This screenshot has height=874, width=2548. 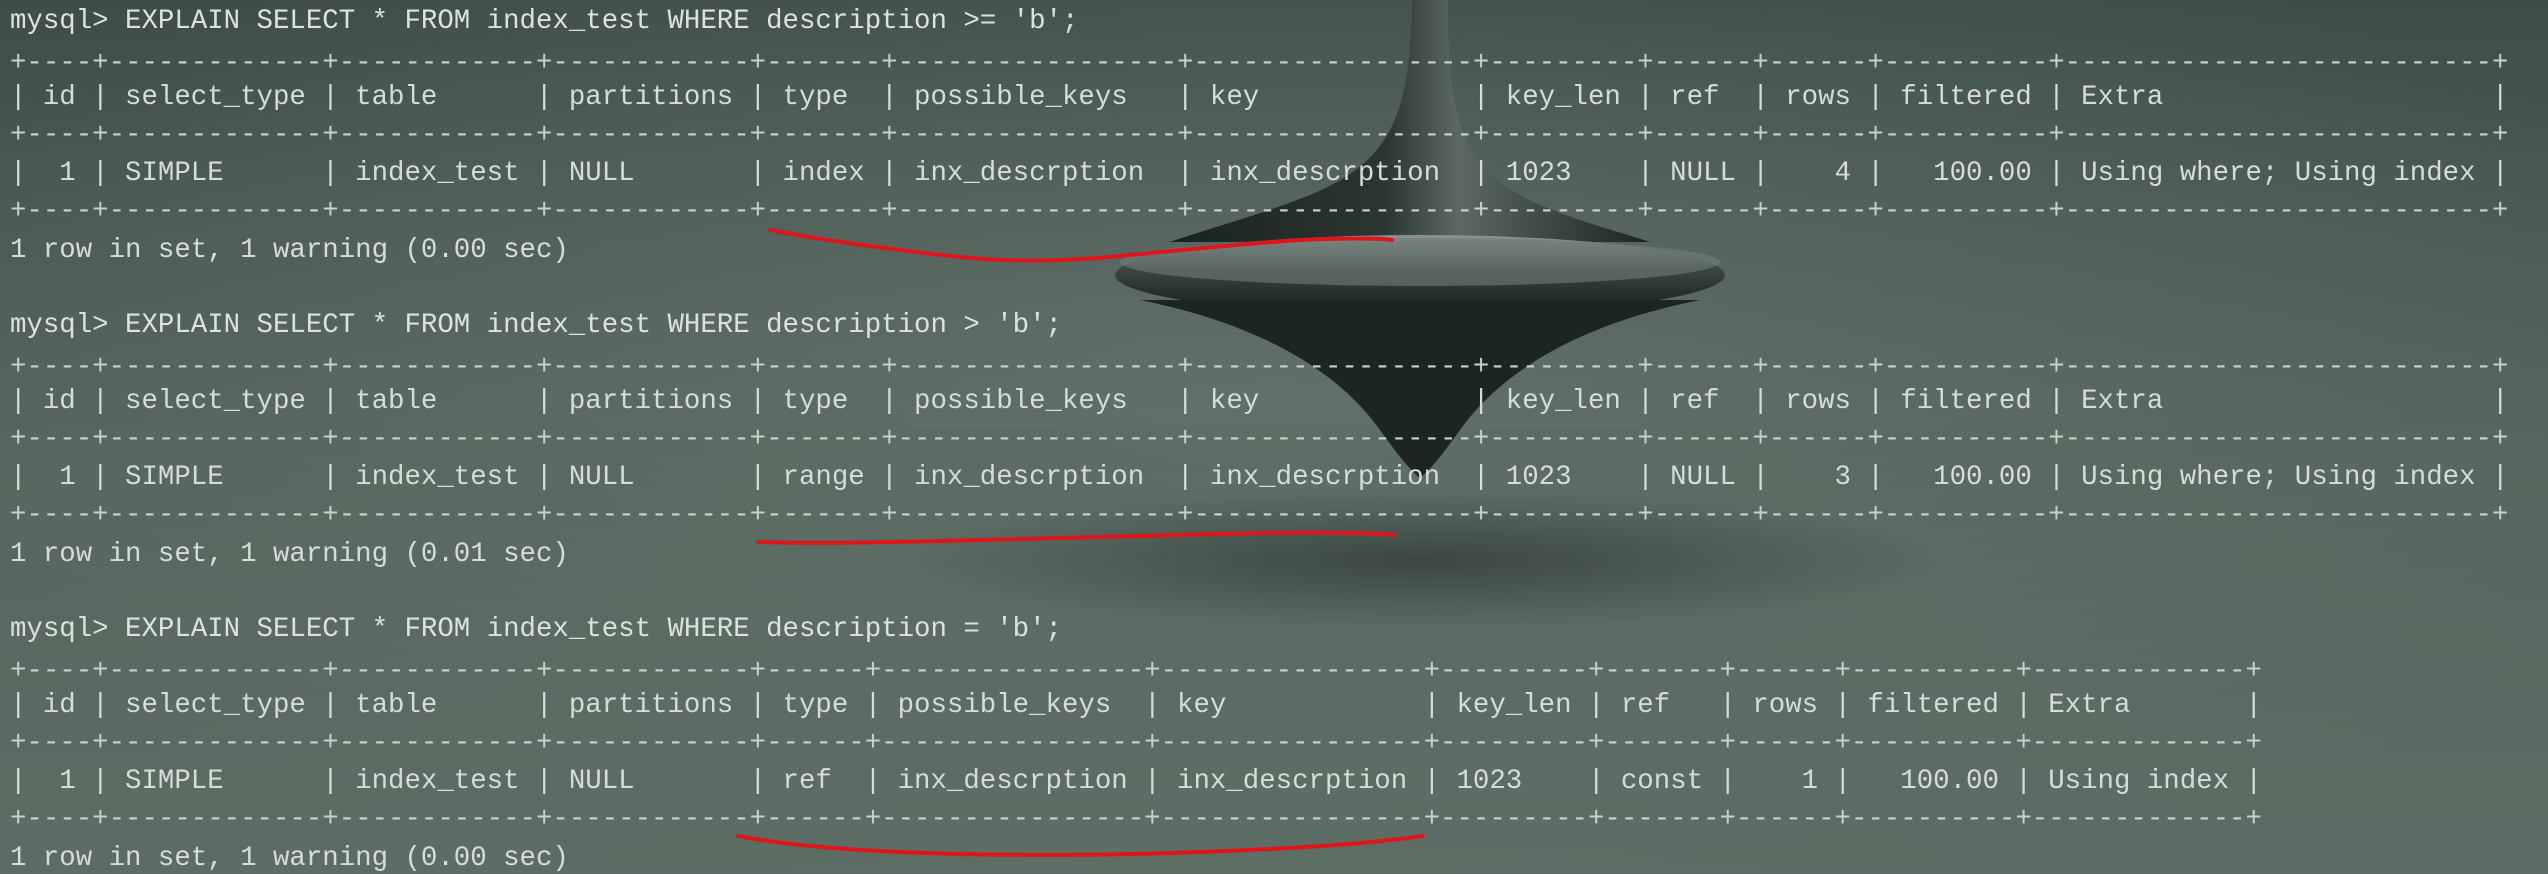 What do you see at coordinates (289, 554) in the screenshot?
I see `result-summary: 1 row in set, 1 warning (0.01 sec)` at bounding box center [289, 554].